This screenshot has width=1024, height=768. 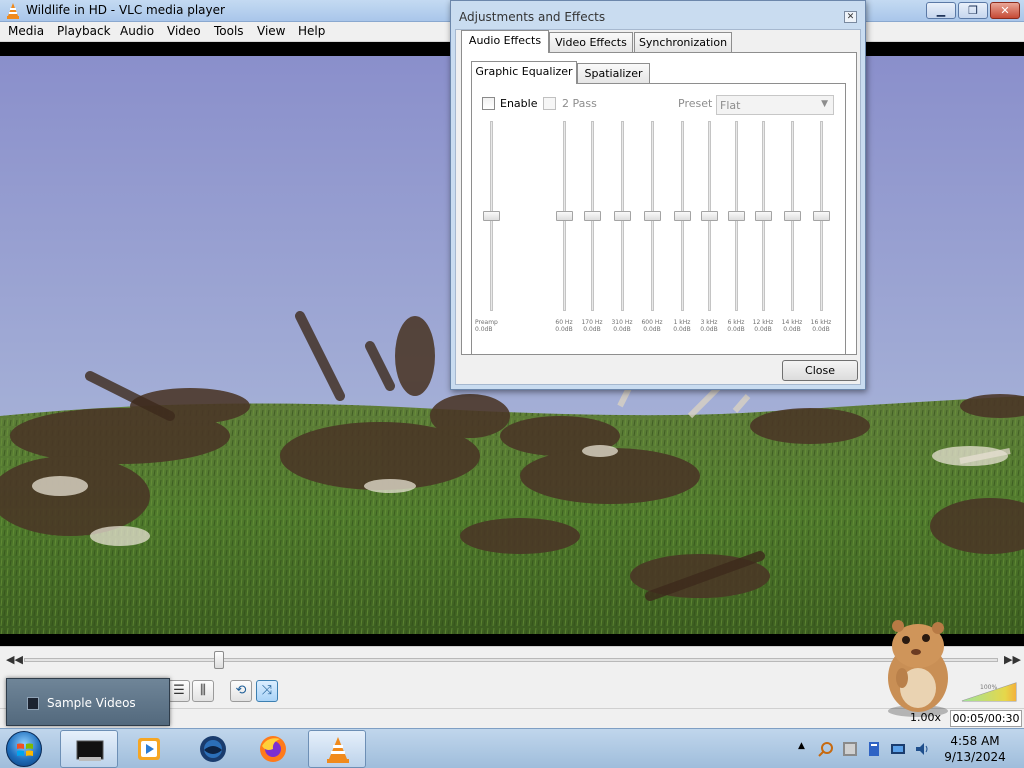 I want to click on seek-handle, so click(x=218, y=660).